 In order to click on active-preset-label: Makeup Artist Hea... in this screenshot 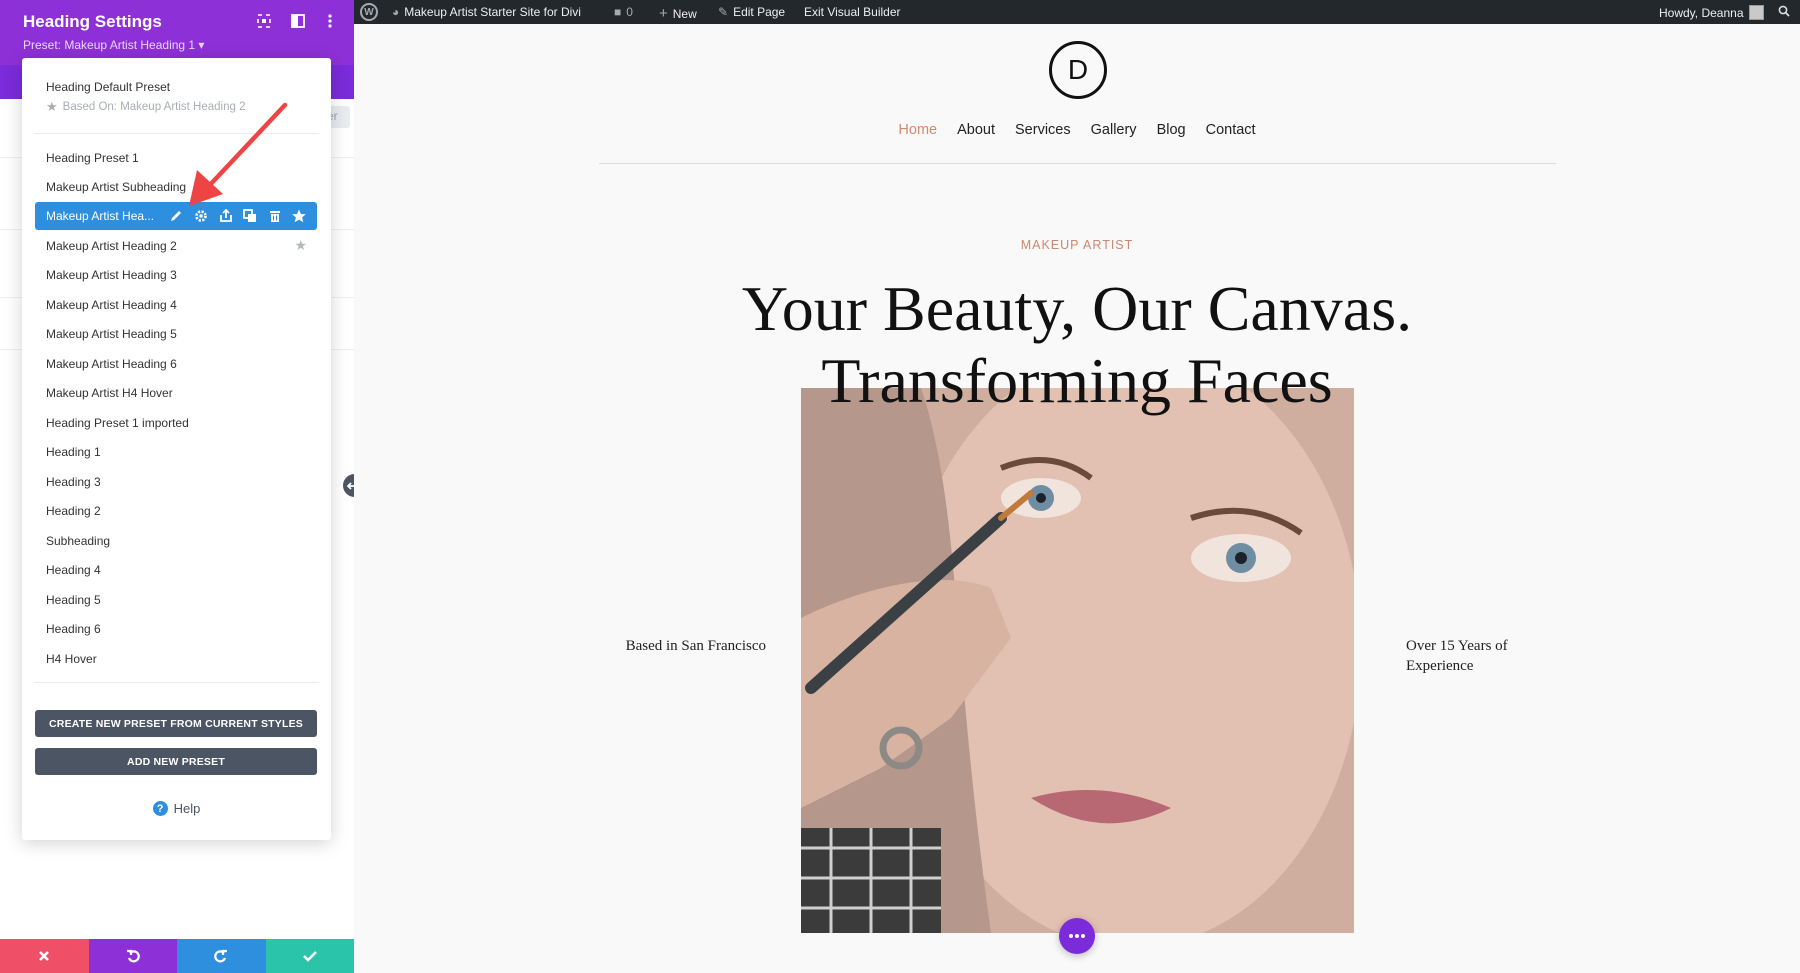, I will do `click(100, 216)`.